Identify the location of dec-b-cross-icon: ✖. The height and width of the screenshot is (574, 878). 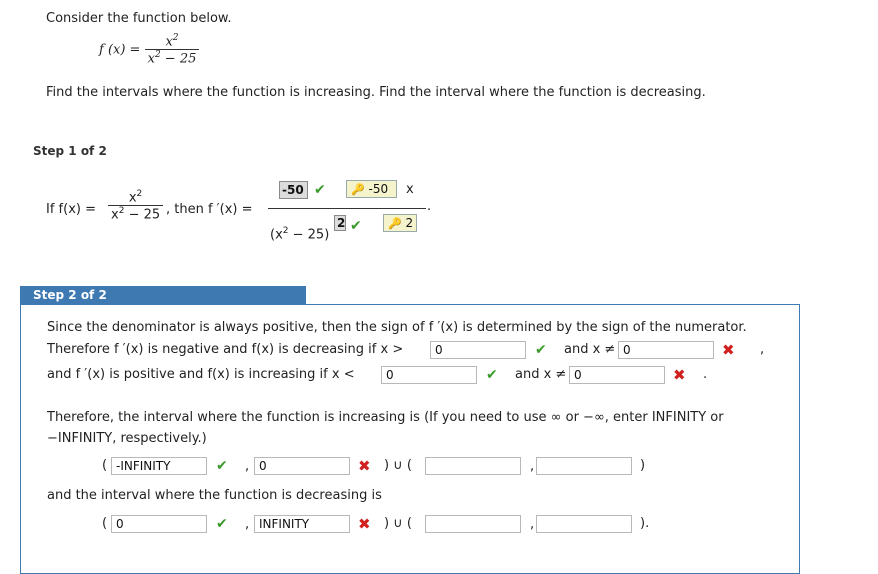
(364, 524).